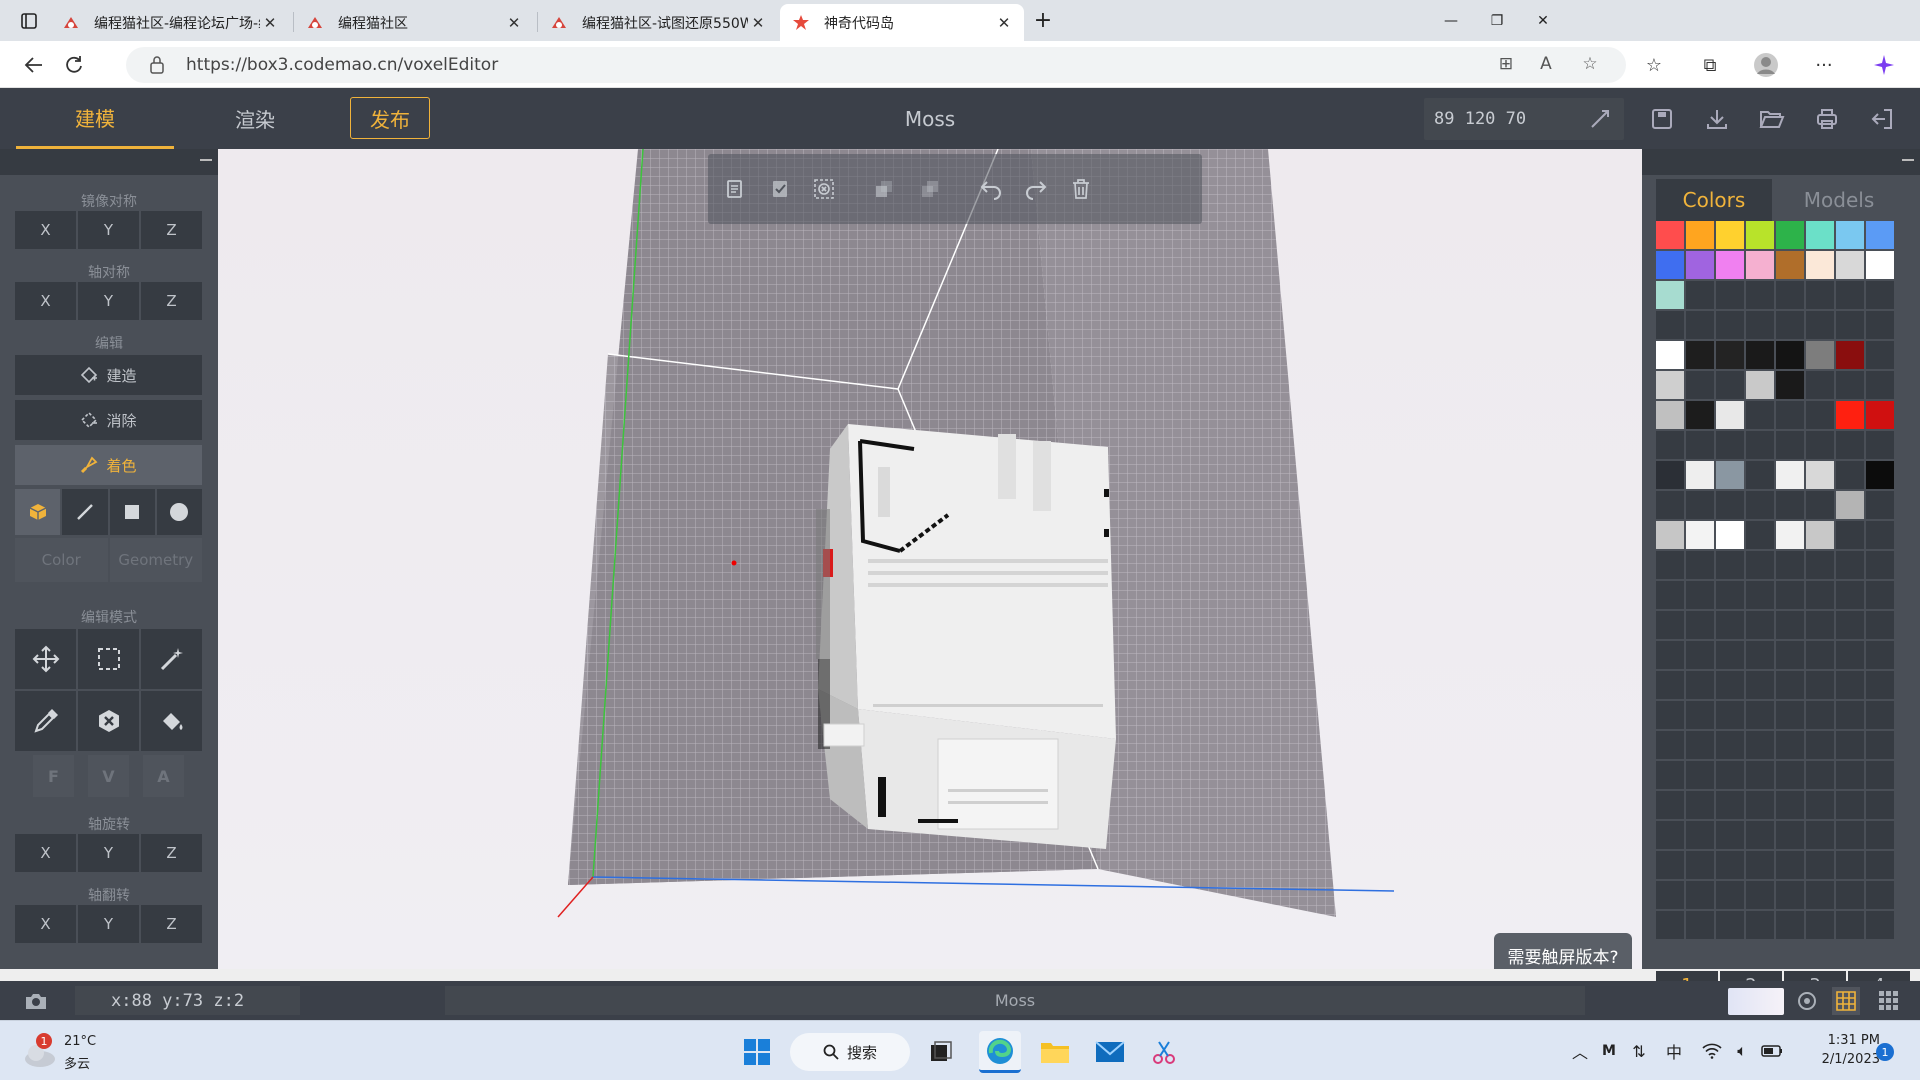  Describe the element at coordinates (1772, 119) in the screenshot. I see `open-folder-button` at that location.